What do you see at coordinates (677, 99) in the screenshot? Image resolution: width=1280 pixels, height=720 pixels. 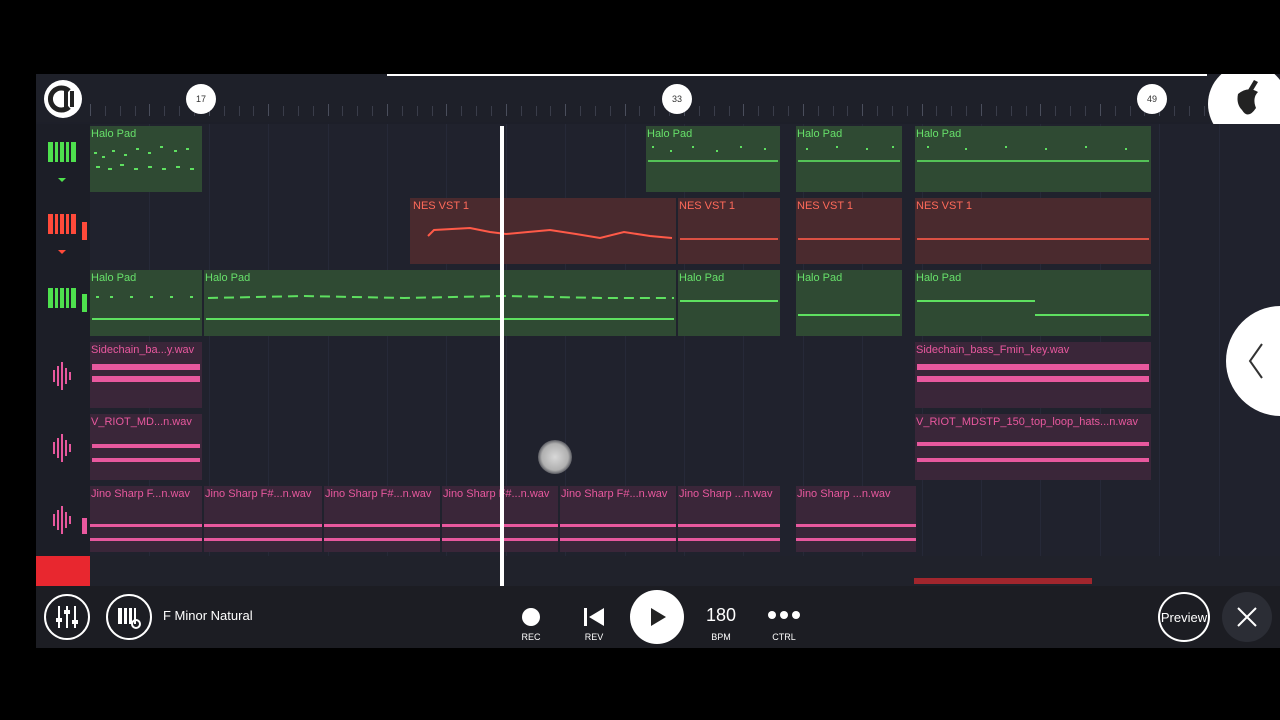 I see `bar-marker-33: 33` at bounding box center [677, 99].